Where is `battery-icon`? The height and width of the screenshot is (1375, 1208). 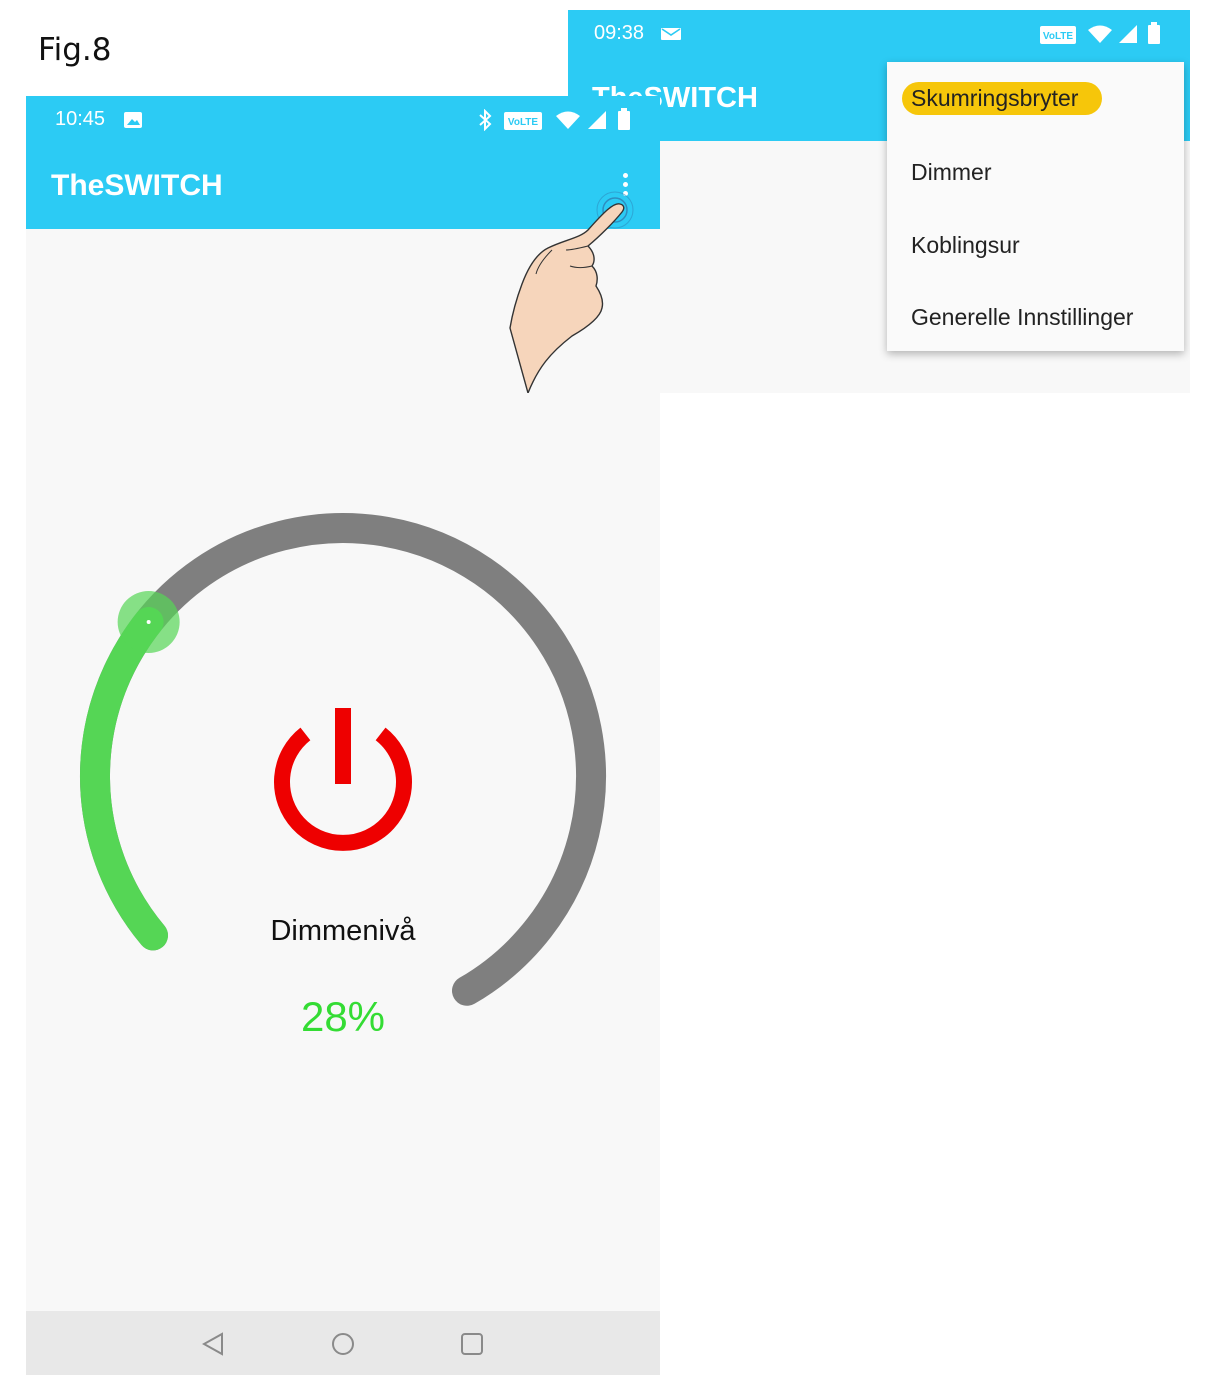 battery-icon is located at coordinates (1154, 33).